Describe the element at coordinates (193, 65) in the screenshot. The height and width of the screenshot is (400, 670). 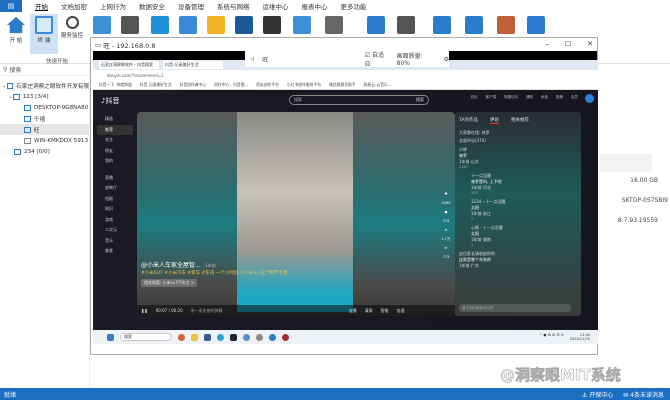
I see `browser-tab-active: 抖音-记录美好生活` at that location.